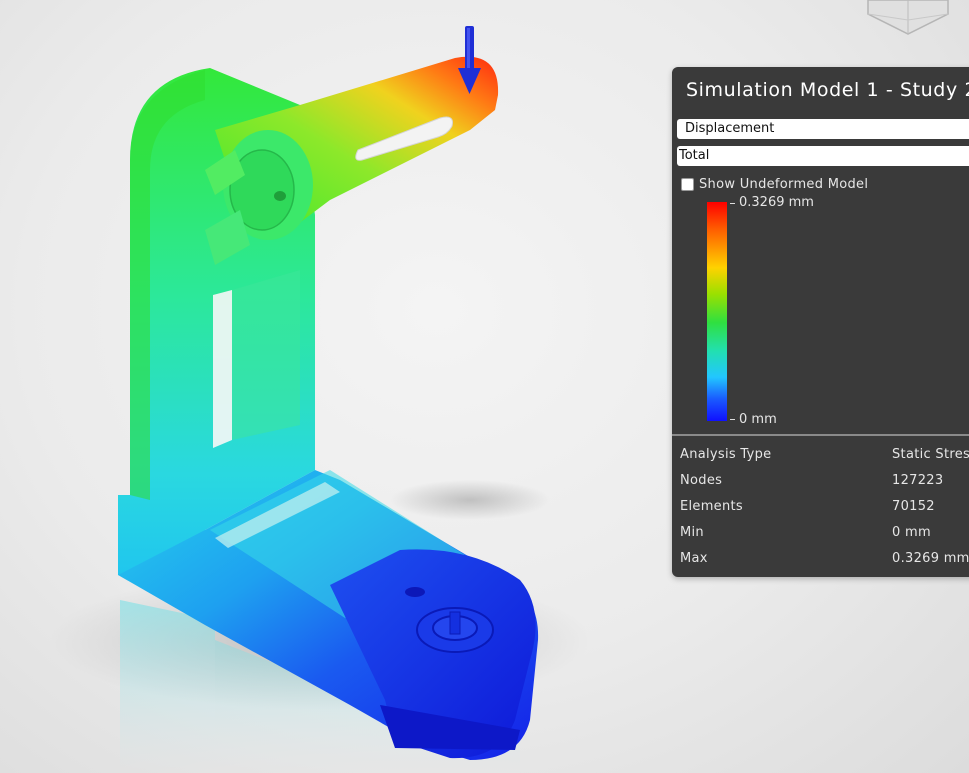 The width and height of the screenshot is (969, 773). What do you see at coordinates (711, 506) in the screenshot?
I see `stat-label: Elements` at bounding box center [711, 506].